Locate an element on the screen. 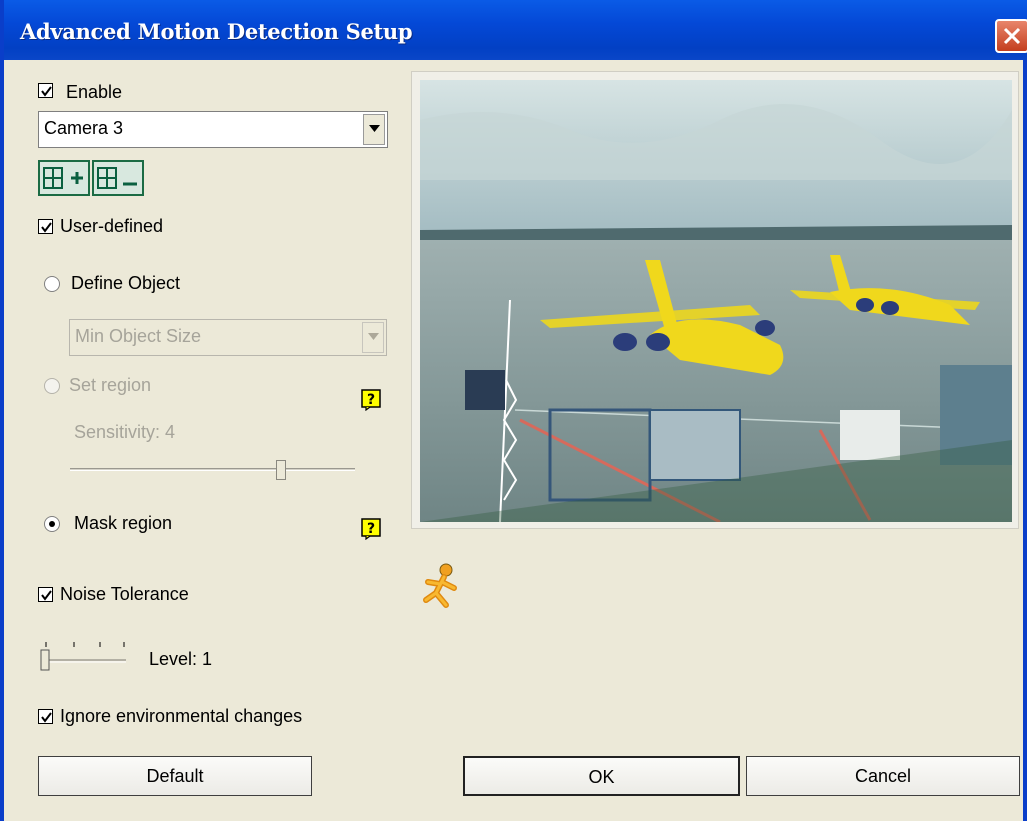 This screenshot has height=821, width=1027. close-icon is located at coordinates (1012, 36).